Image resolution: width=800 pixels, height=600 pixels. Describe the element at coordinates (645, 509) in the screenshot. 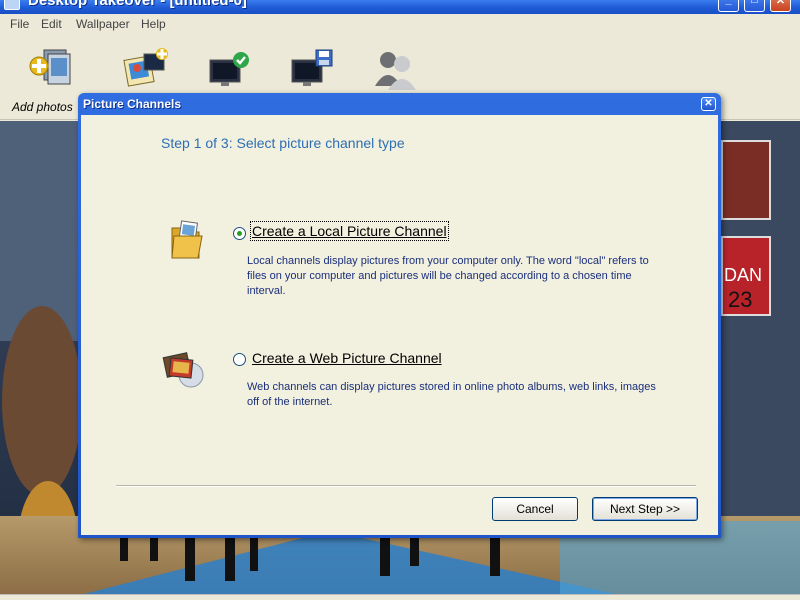

I see `next-step-button: Next Step >>` at that location.